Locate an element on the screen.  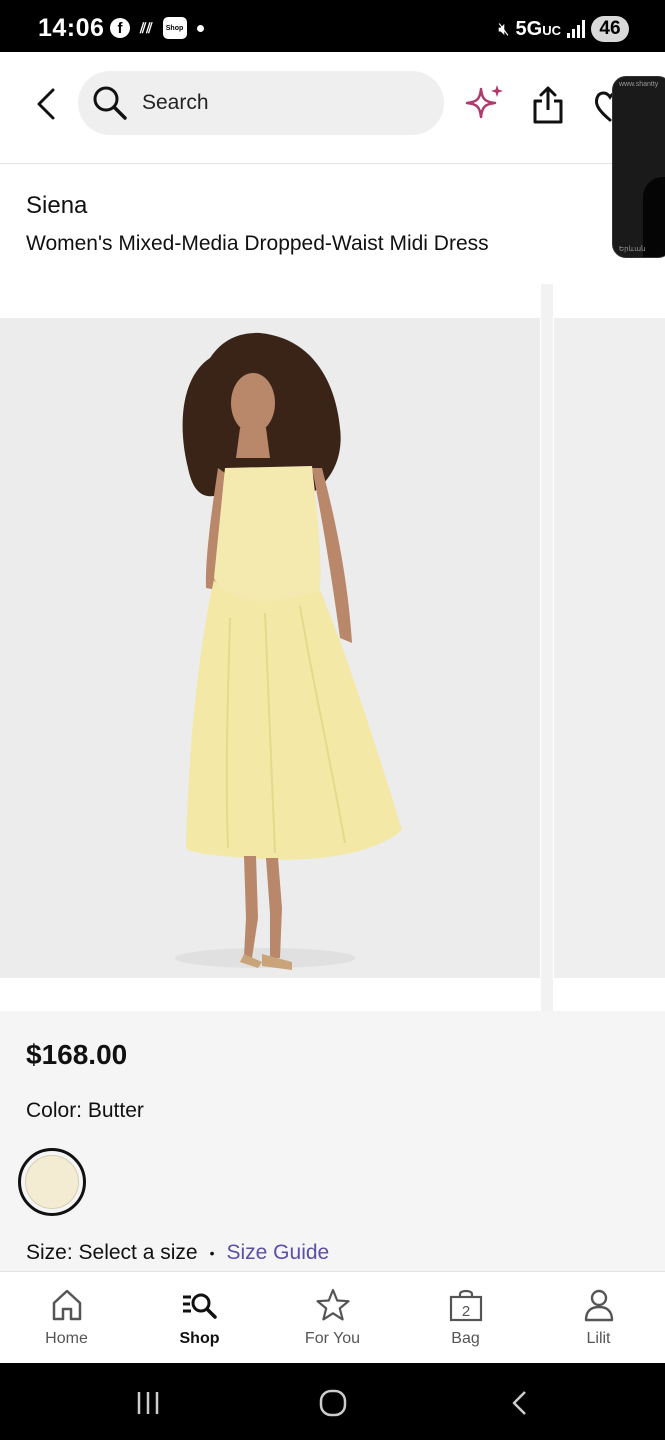
home-circle-icon is located at coordinates (333, 1403).